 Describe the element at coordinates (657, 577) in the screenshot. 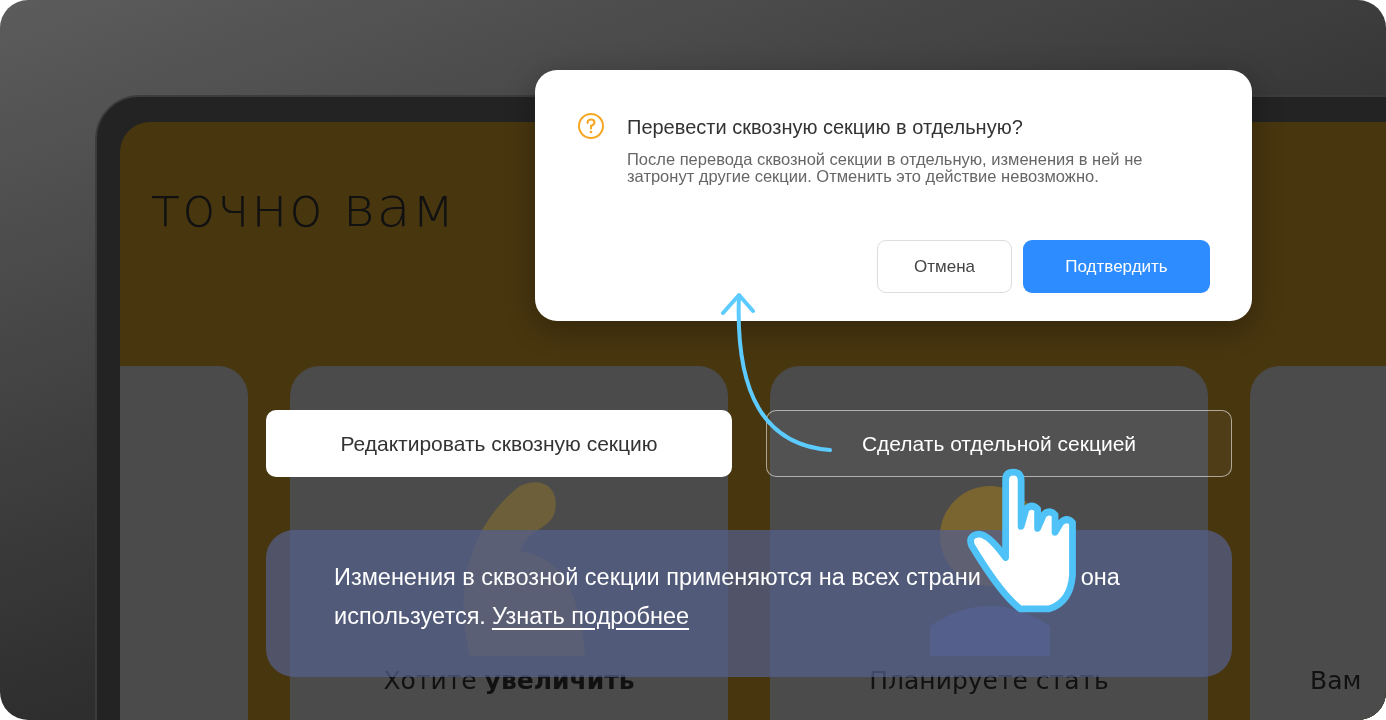

I see `notice-text: Изменения в сквозной секции применяются на всех страни` at that location.